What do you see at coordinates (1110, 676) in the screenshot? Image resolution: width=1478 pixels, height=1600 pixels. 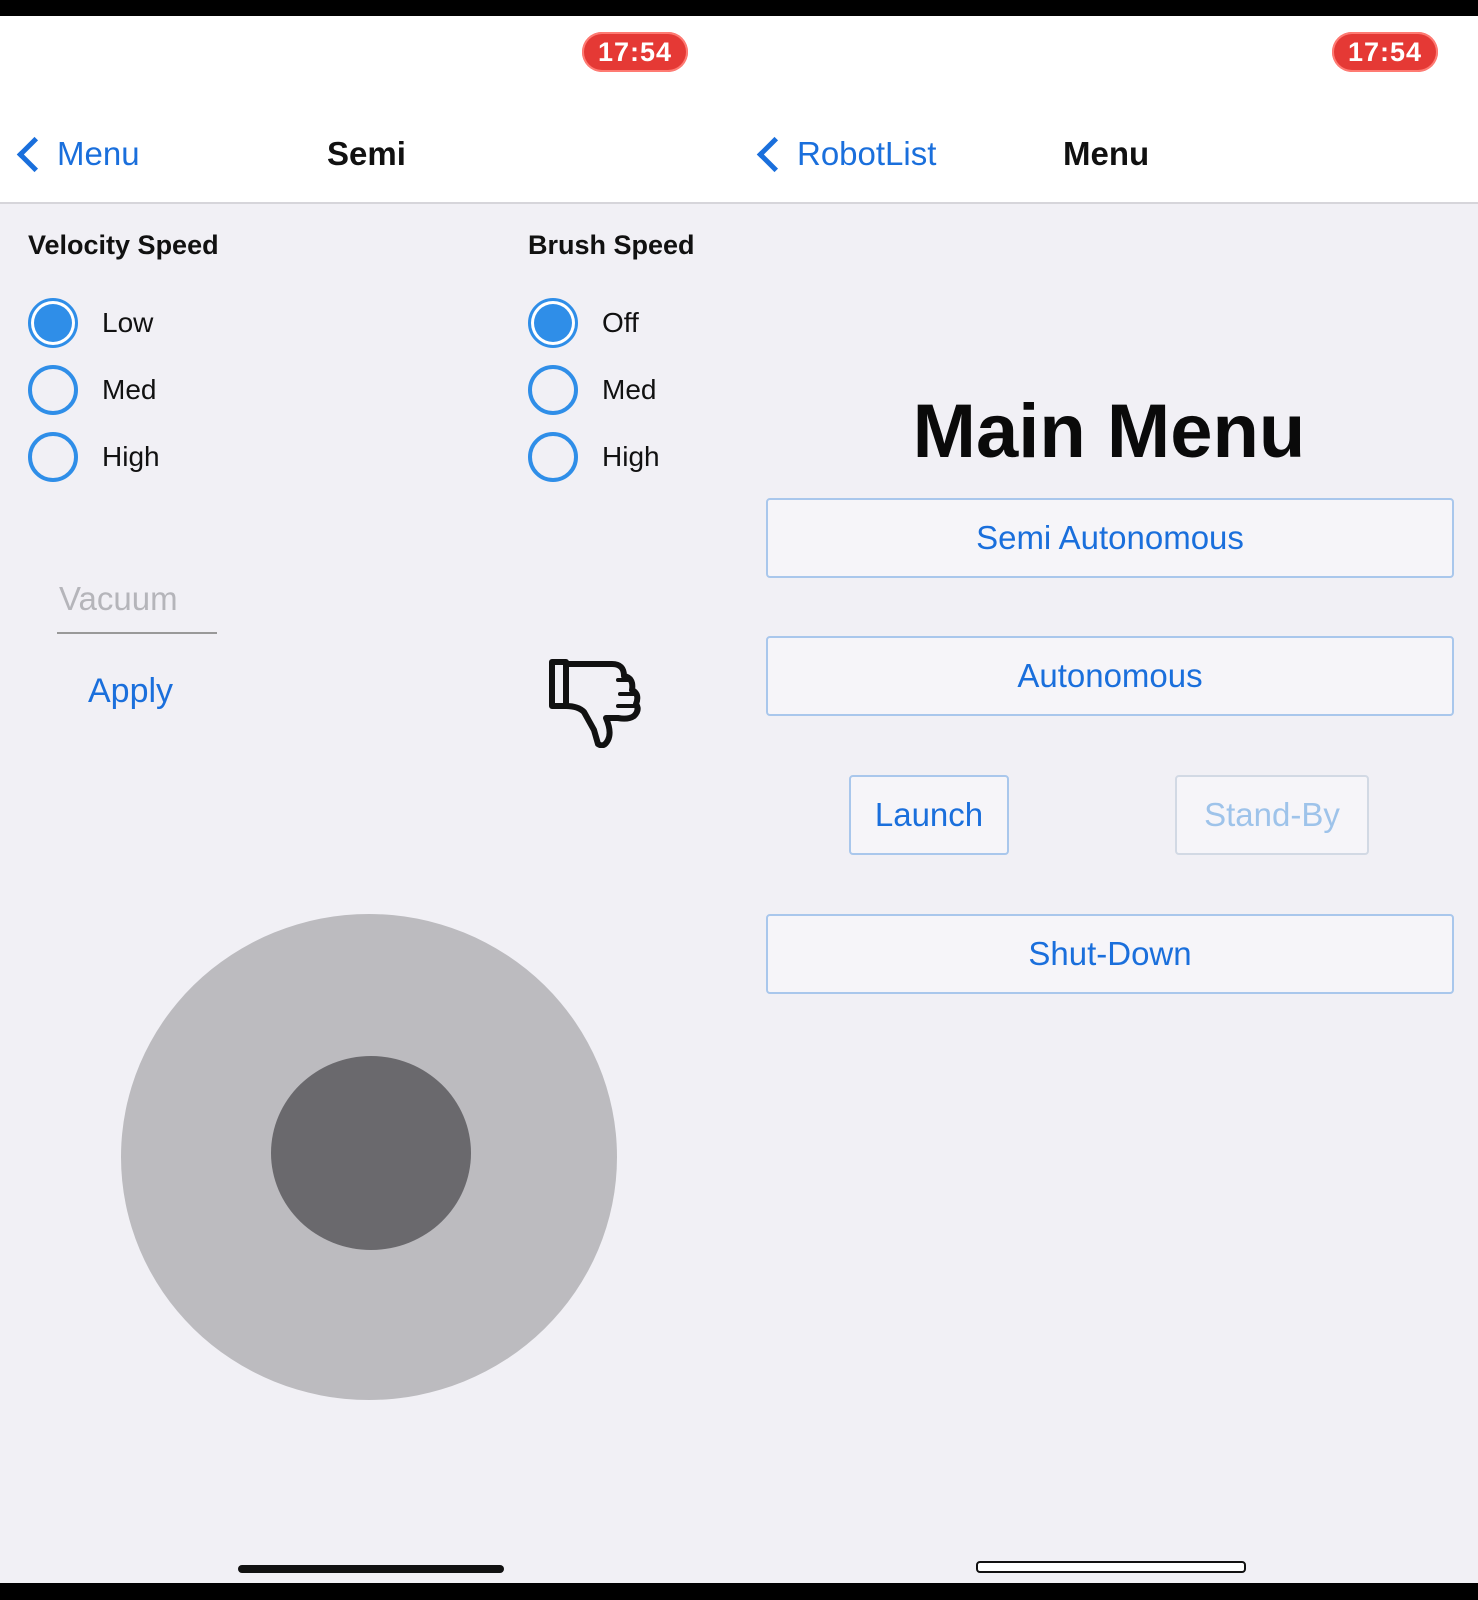 I see `autonomous-button: Autonomous` at bounding box center [1110, 676].